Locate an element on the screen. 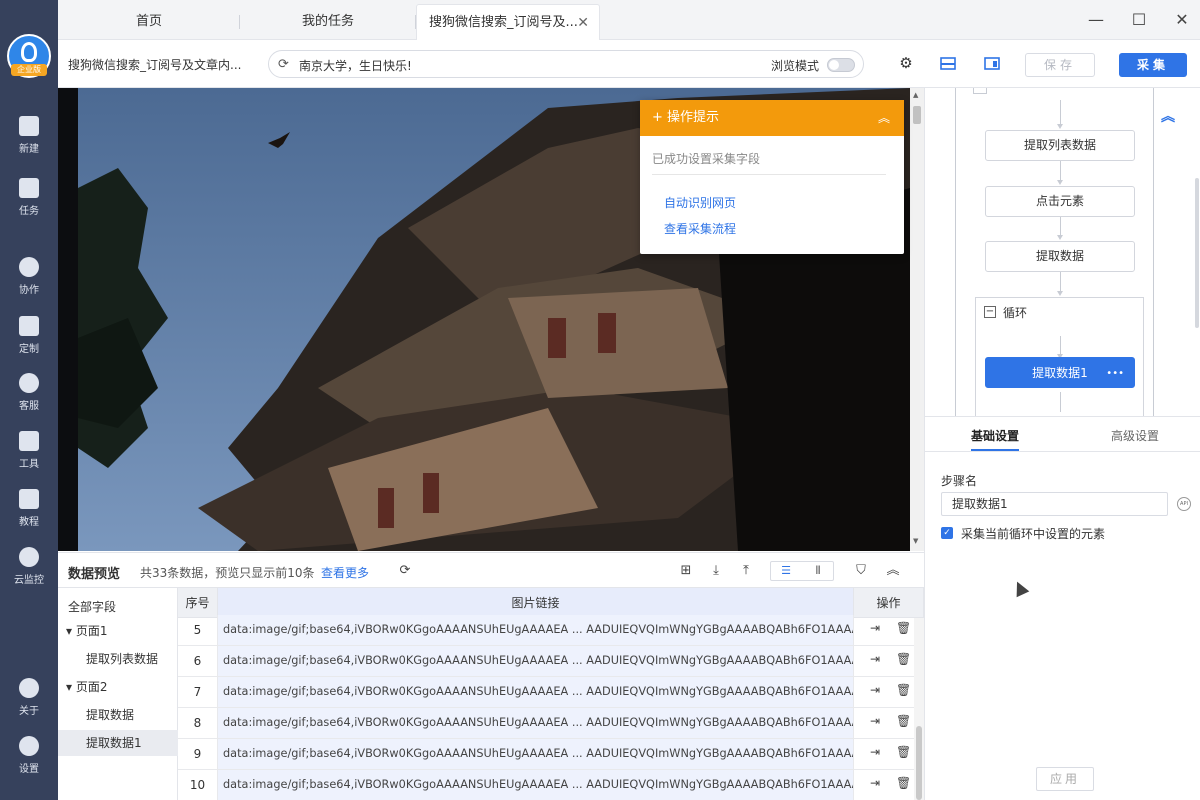 The width and height of the screenshot is (1200, 800). save-button: 保存 is located at coordinates (1060, 65).